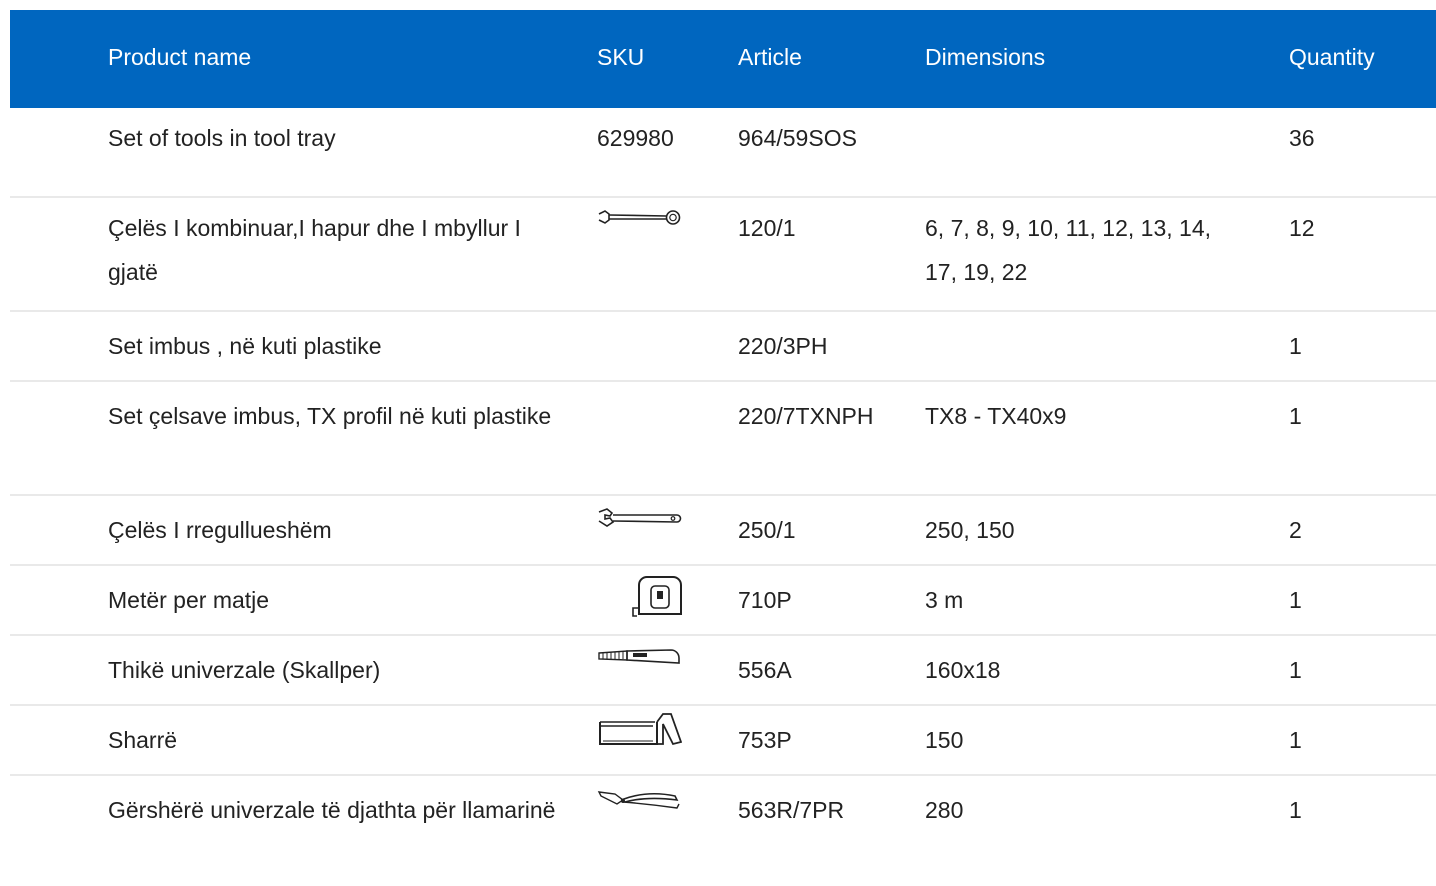  Describe the element at coordinates (1302, 228) in the screenshot. I see `quantity-value: 12` at that location.